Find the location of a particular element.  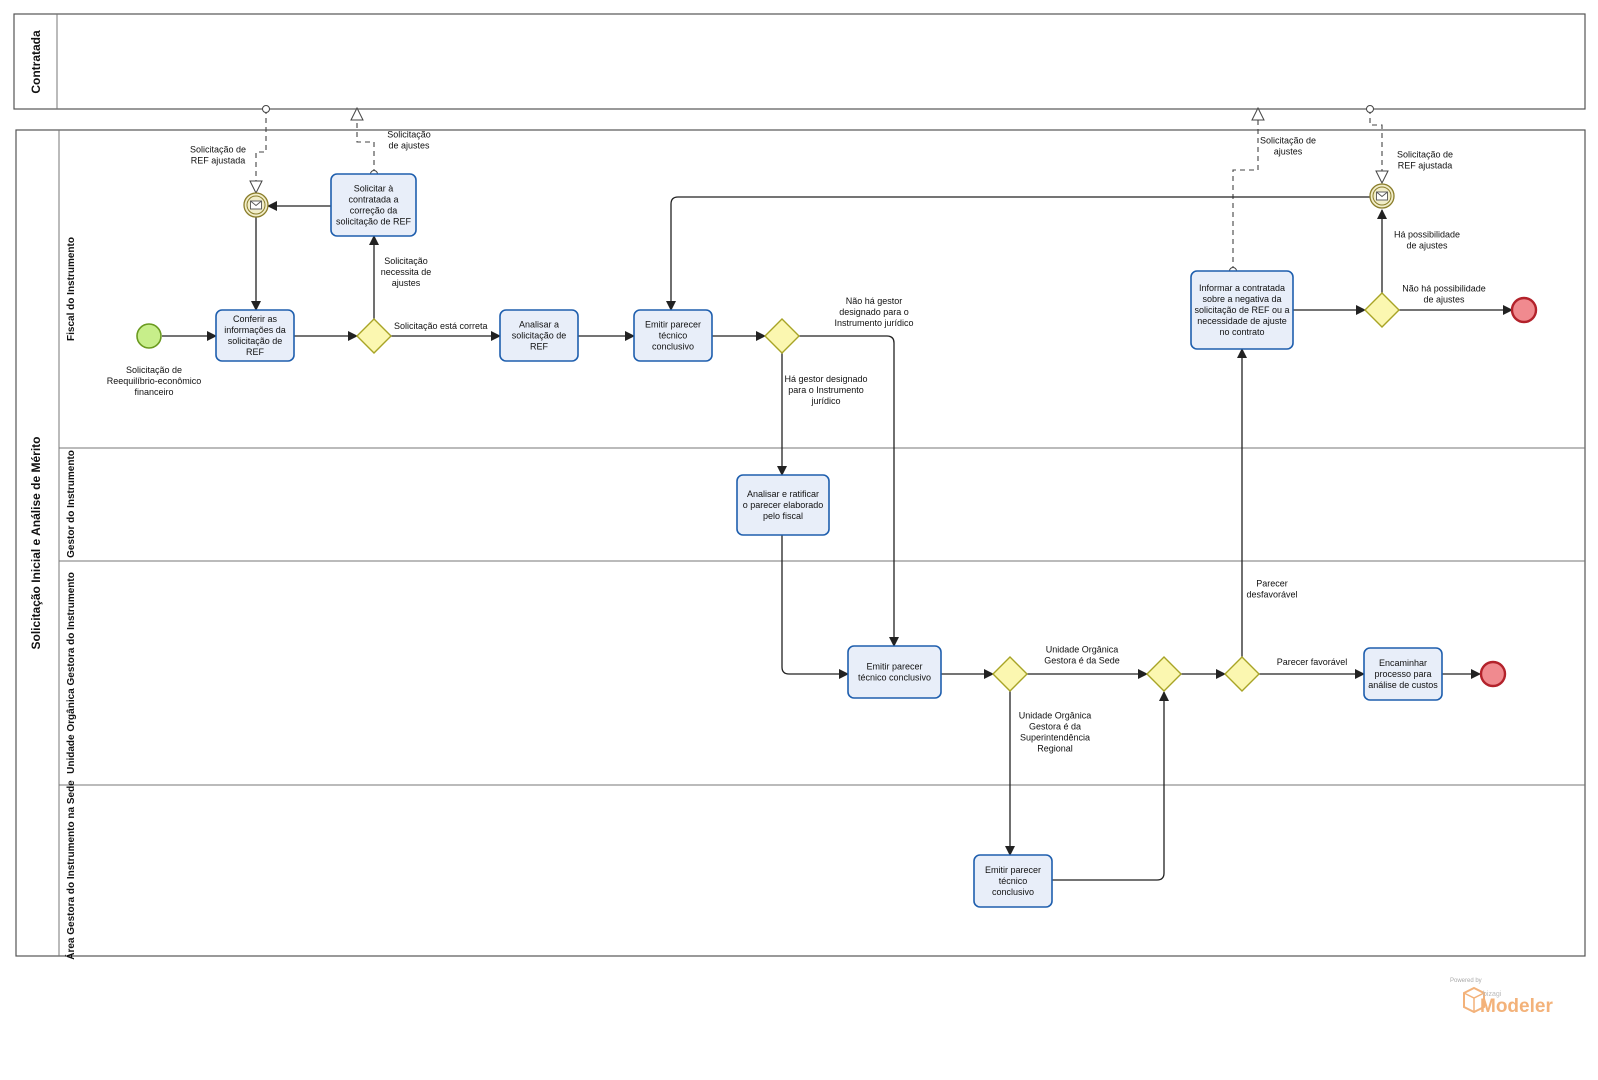

label-line: Informar a contratada is located at coordinates (1242, 288).